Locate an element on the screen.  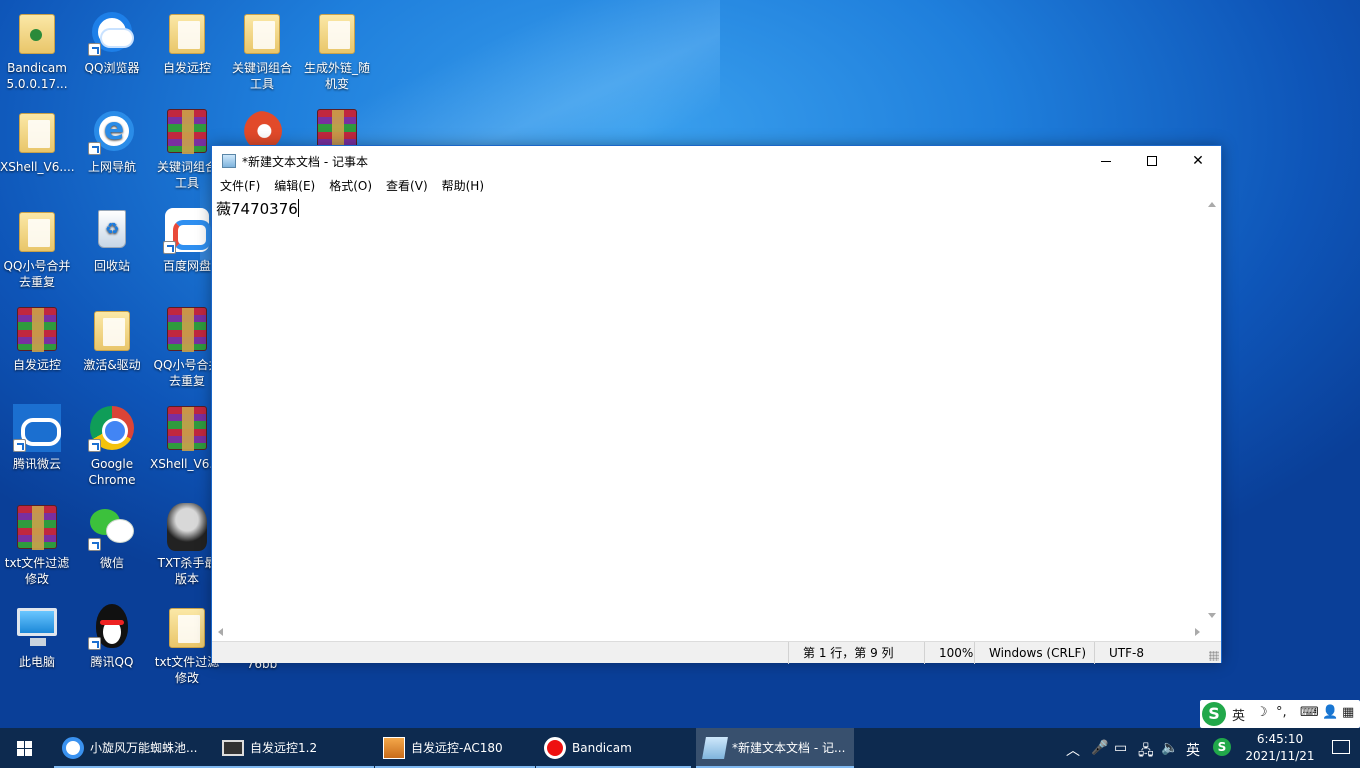
clock-time: 6:45:10 is located at coordinates (1280, 739).